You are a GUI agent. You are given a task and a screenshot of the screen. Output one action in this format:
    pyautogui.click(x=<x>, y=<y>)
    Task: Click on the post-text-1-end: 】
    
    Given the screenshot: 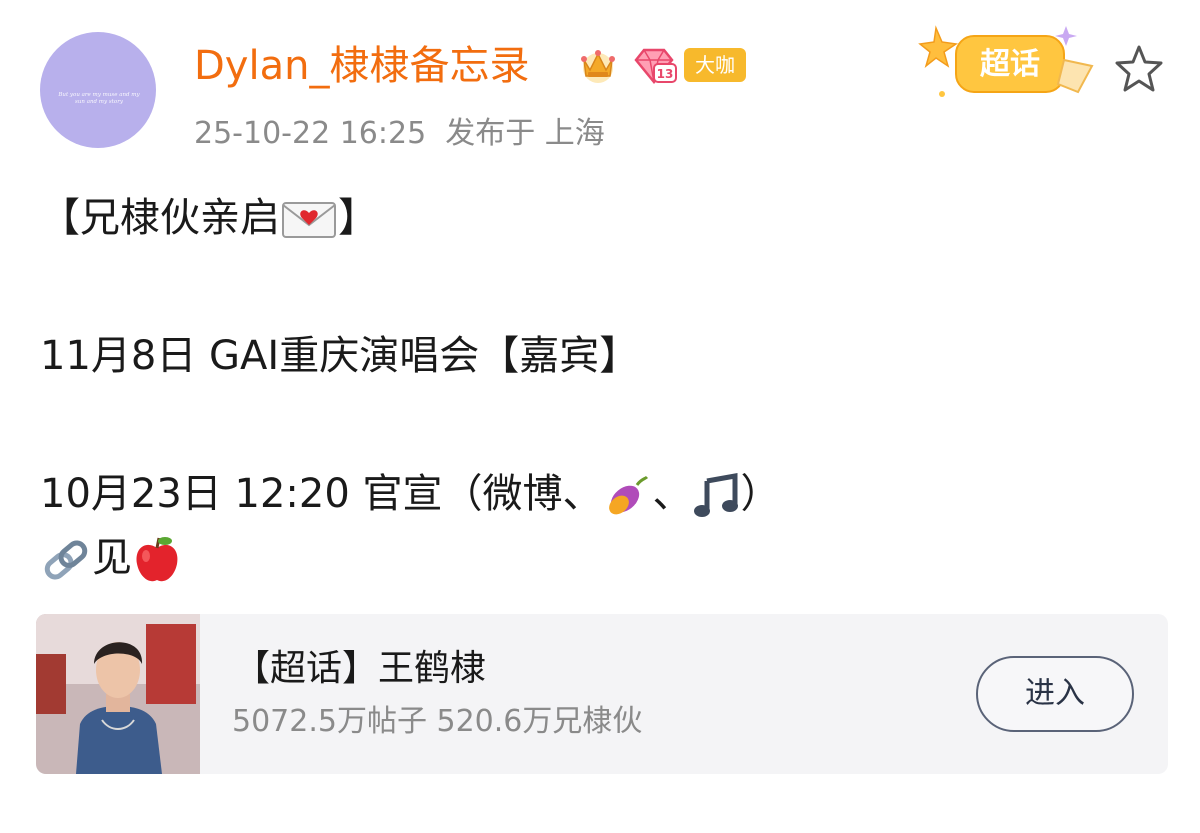 What is the action you would take?
    pyautogui.click(x=358, y=218)
    